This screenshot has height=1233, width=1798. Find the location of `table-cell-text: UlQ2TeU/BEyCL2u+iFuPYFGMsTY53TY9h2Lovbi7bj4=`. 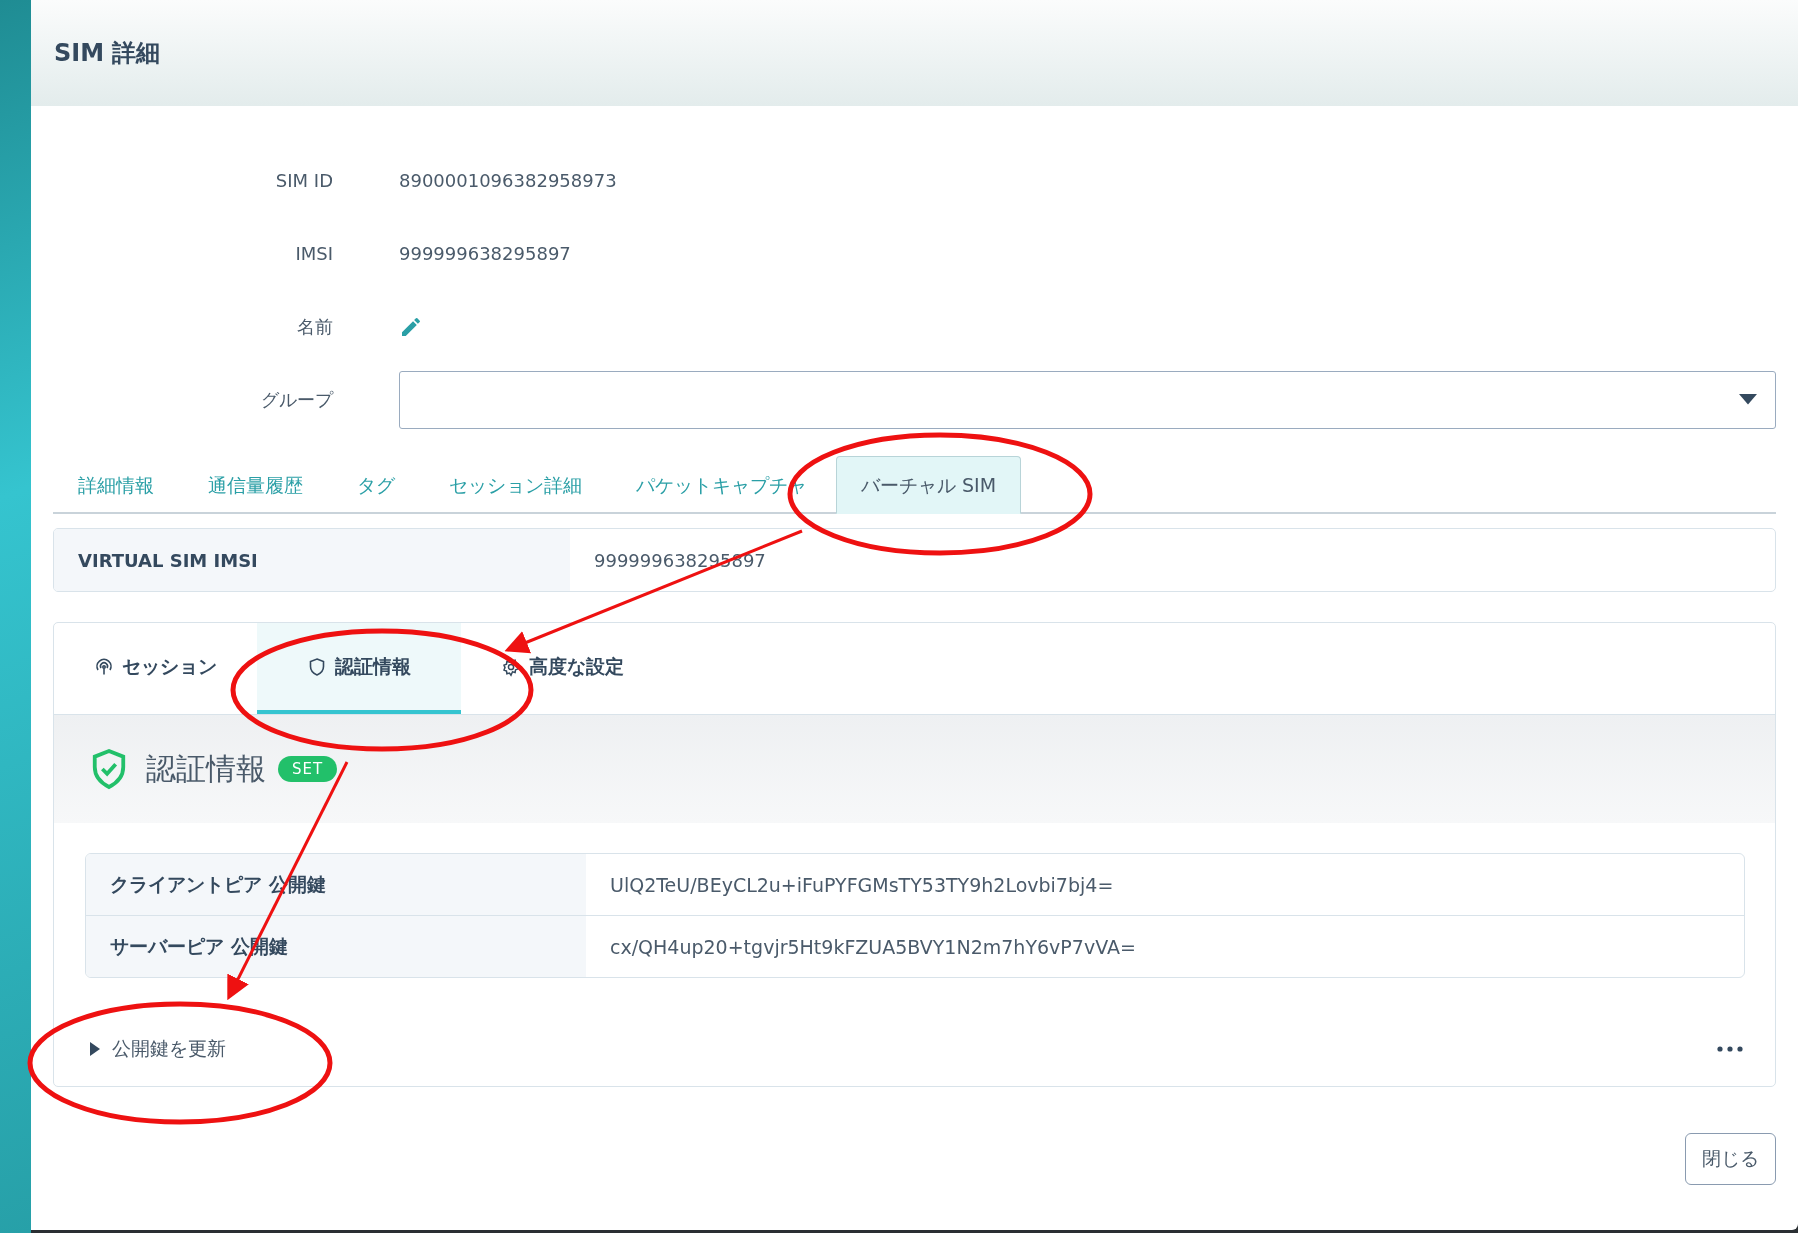

table-cell-text: UlQ2TeU/BEyCL2u+iFuPYFGMsTY53TY9h2Lovbi7bj4= is located at coordinates (861, 885).